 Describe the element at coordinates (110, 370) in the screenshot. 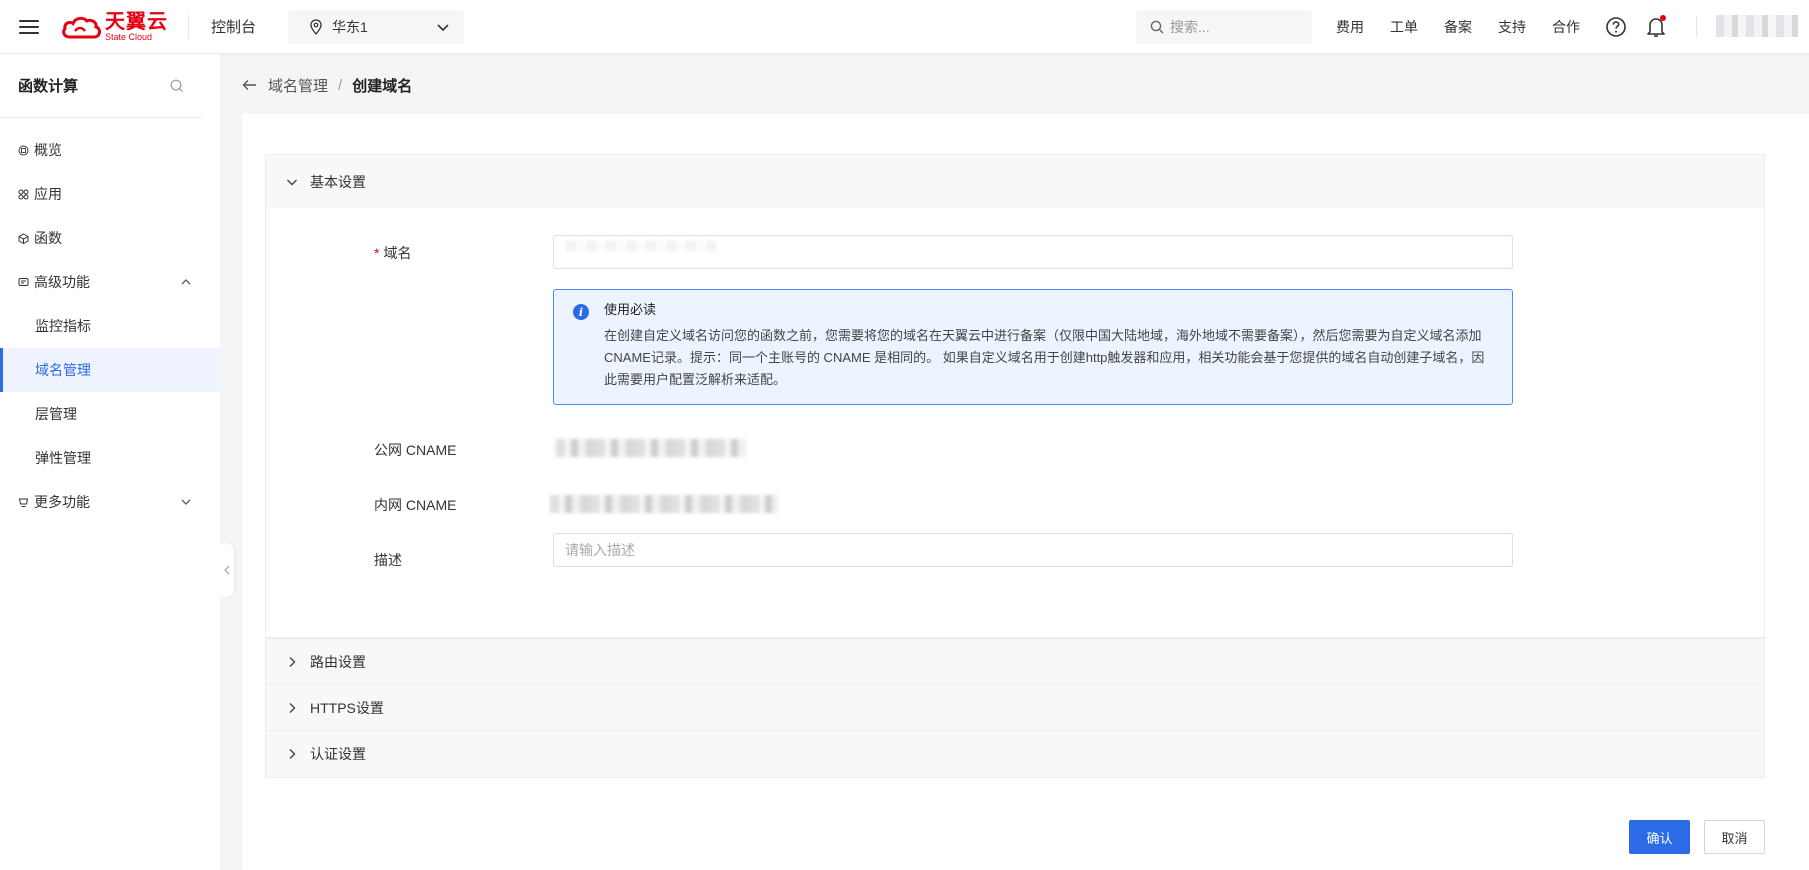

I see `sidebar-item-domains: 域名管理` at that location.